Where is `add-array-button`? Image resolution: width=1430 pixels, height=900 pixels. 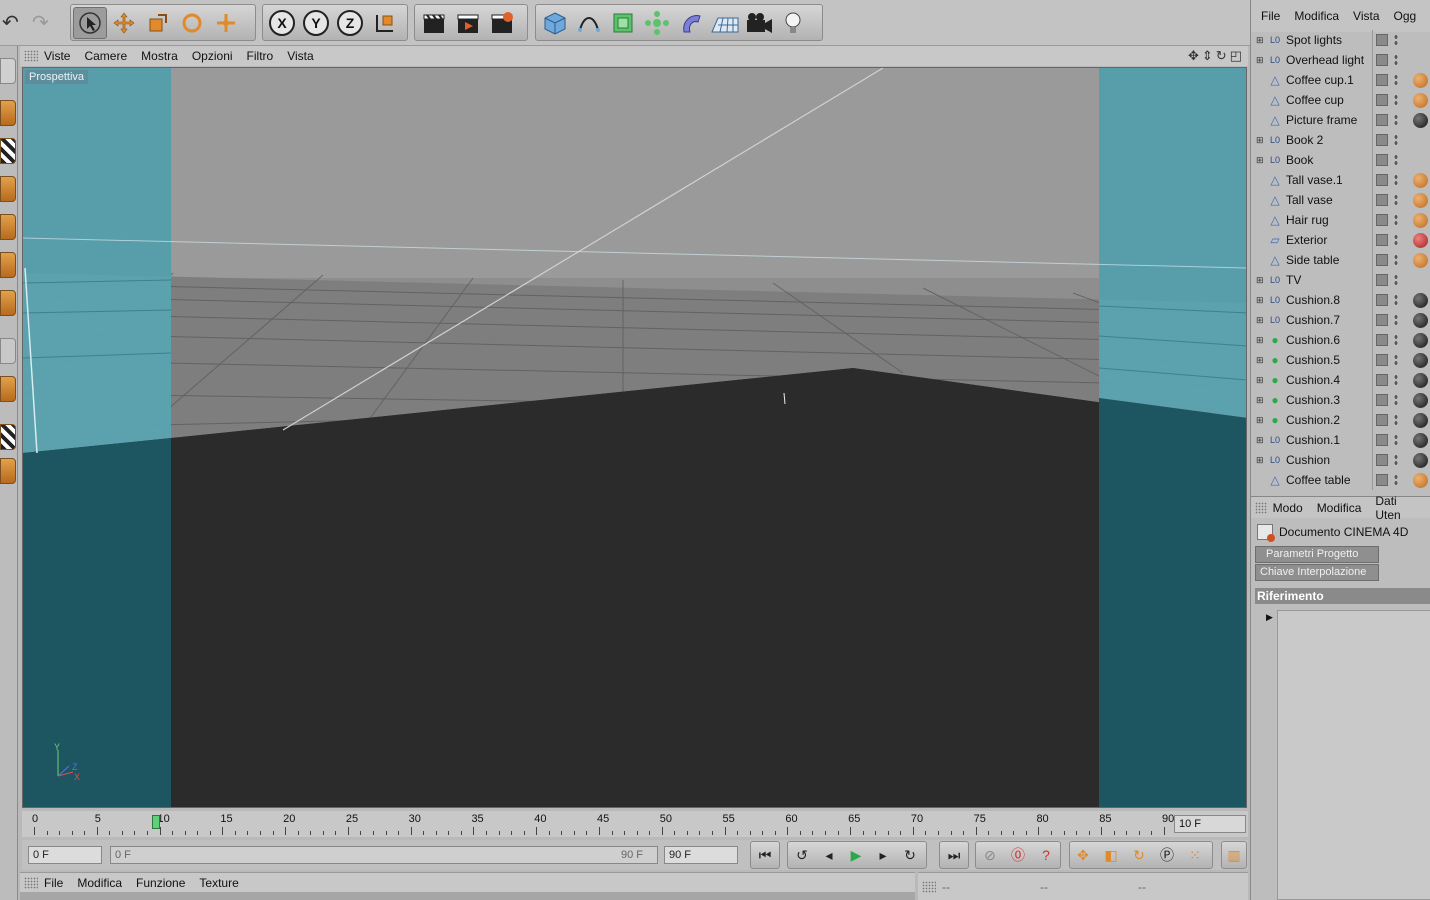 add-array-button is located at coordinates (657, 23).